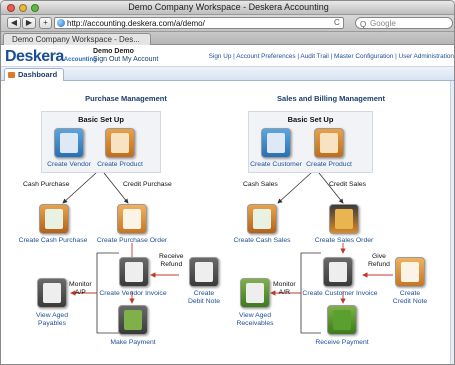 Image resolution: width=455 pixels, height=365 pixels. Describe the element at coordinates (147, 184) in the screenshot. I see `credit-purchase-label: Credit Purchase` at that location.